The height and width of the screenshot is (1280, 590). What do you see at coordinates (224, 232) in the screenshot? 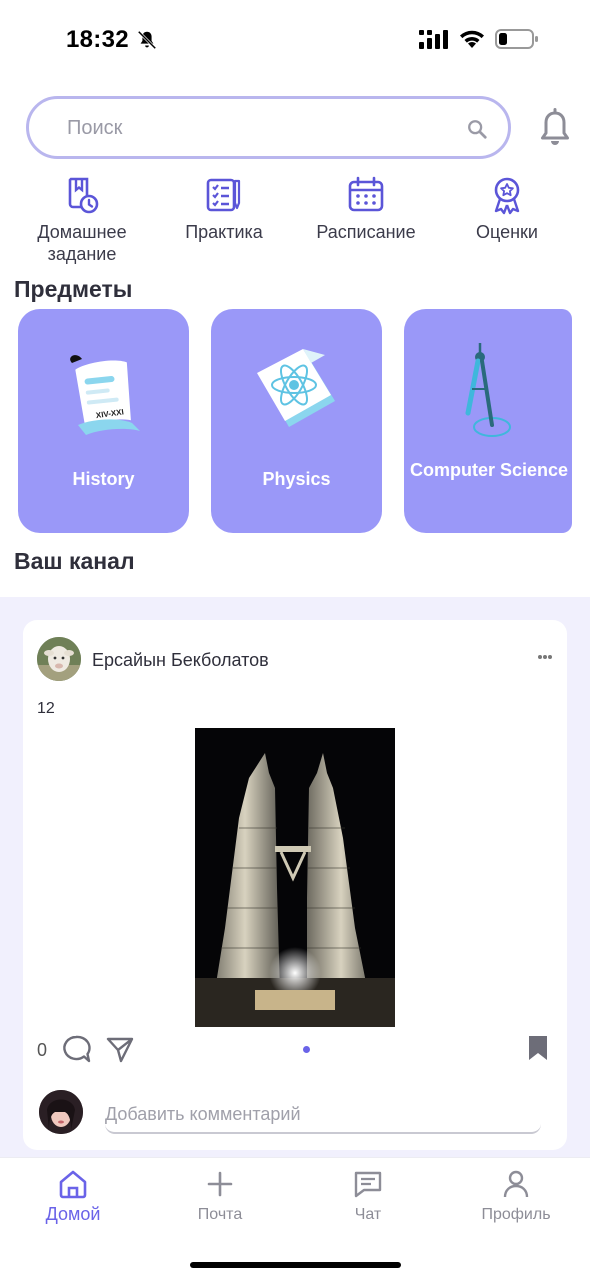
I see `quick-action-label: Практика` at bounding box center [224, 232].